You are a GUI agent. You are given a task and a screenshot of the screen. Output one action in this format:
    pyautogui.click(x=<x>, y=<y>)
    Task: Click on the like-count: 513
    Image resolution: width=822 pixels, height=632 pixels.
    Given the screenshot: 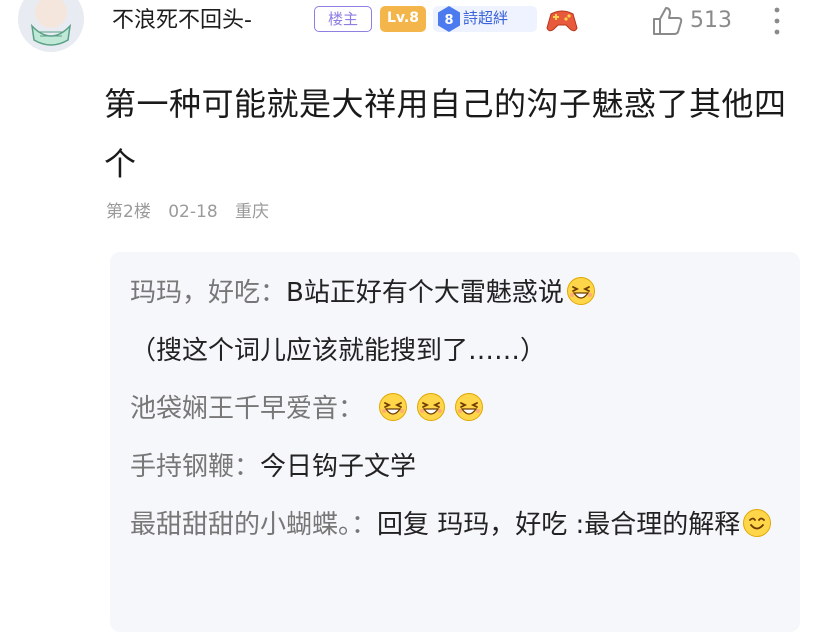 What is the action you would take?
    pyautogui.click(x=711, y=20)
    